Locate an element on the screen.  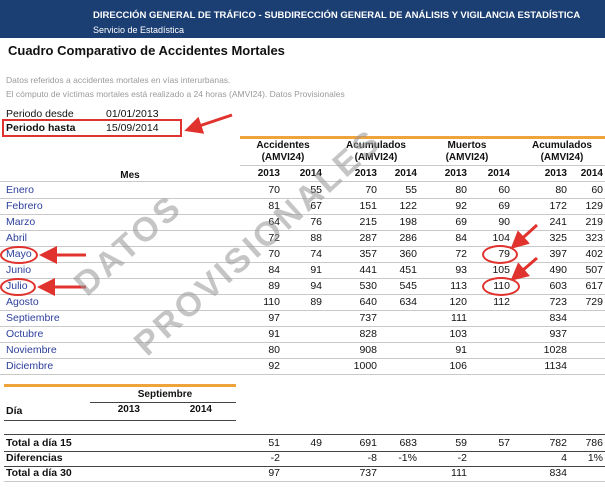
sept-accent-line is located at coordinates (120, 385).